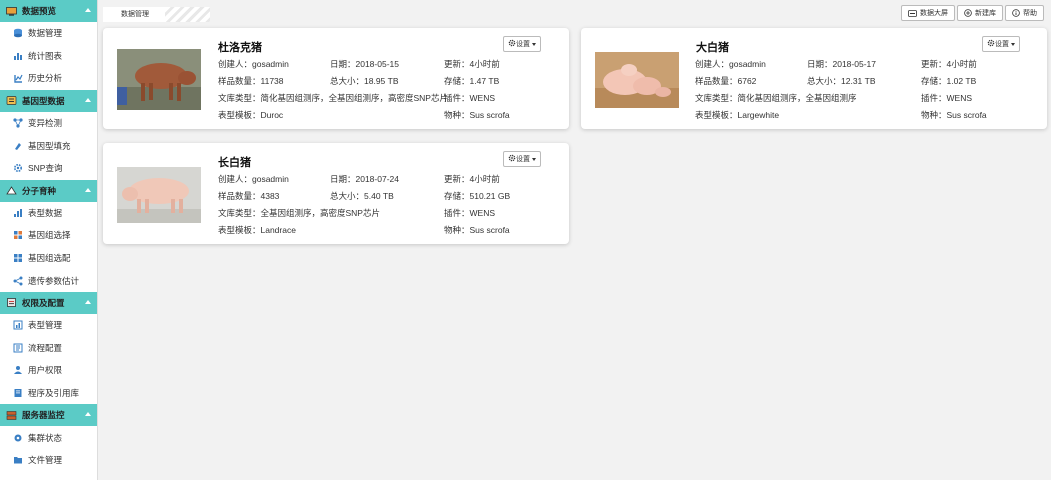 The width and height of the screenshot is (1051, 480). I want to click on data-screen-button: 数据大屏, so click(928, 13).